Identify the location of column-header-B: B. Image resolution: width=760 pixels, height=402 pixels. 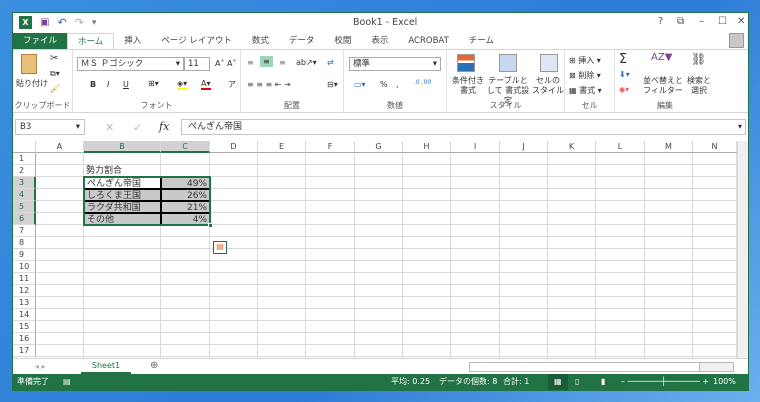
(122, 147).